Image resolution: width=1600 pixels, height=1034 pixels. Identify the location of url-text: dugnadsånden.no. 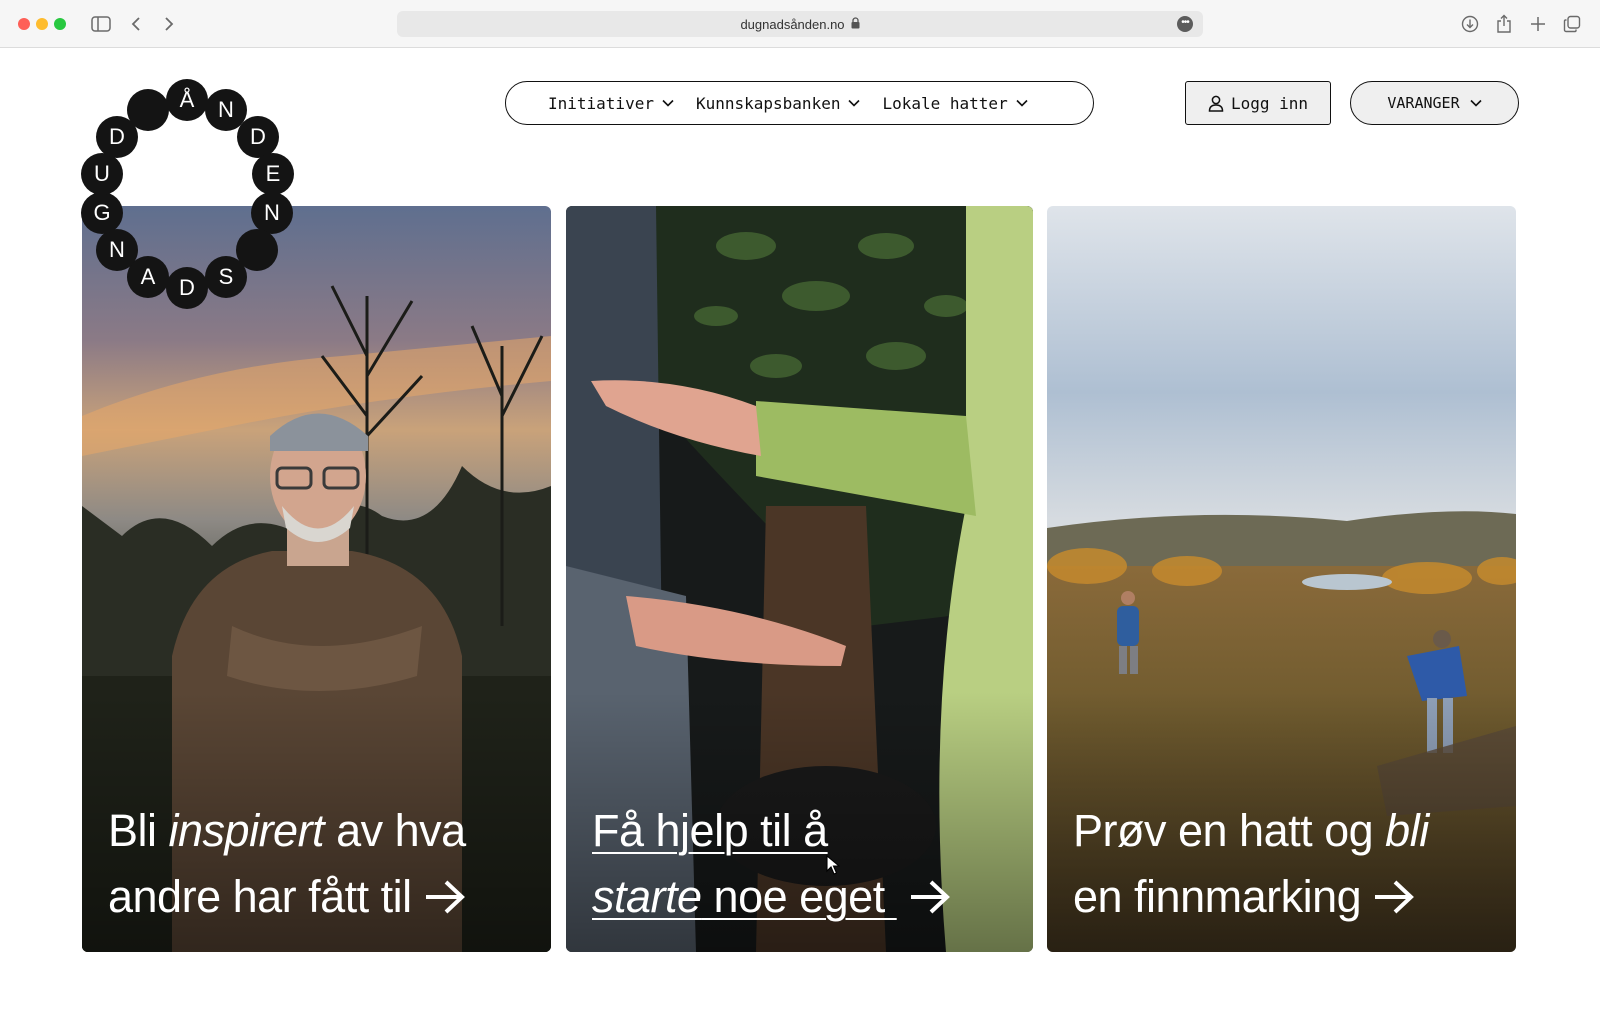
(792, 24).